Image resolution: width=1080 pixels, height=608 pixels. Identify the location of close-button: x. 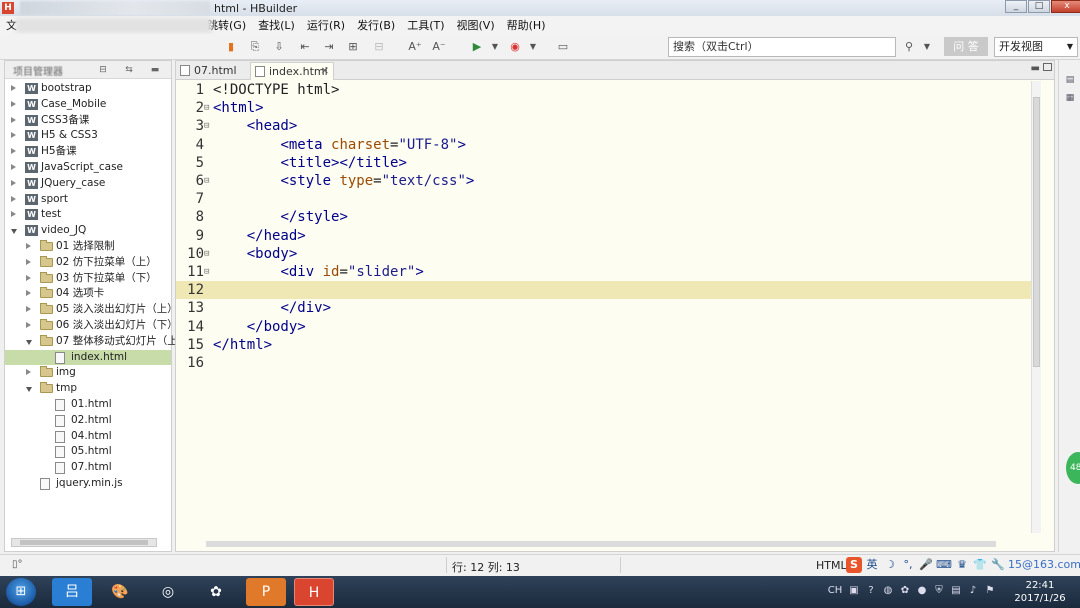
(1065, 6).